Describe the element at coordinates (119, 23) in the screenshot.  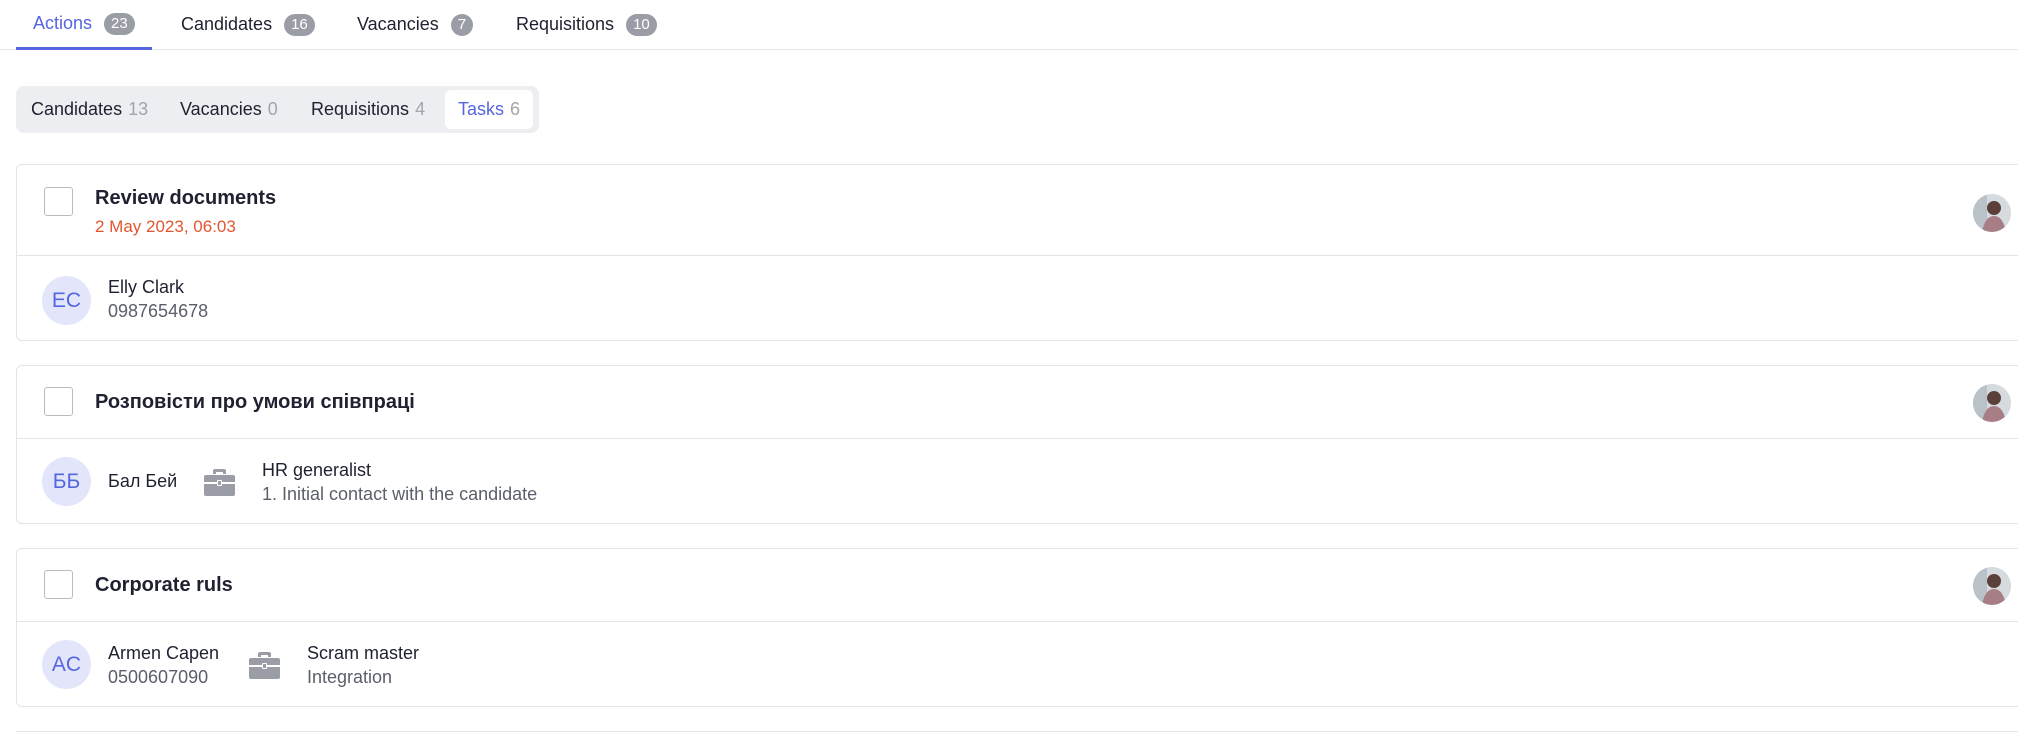
I see `tab-actions-count: 23` at that location.